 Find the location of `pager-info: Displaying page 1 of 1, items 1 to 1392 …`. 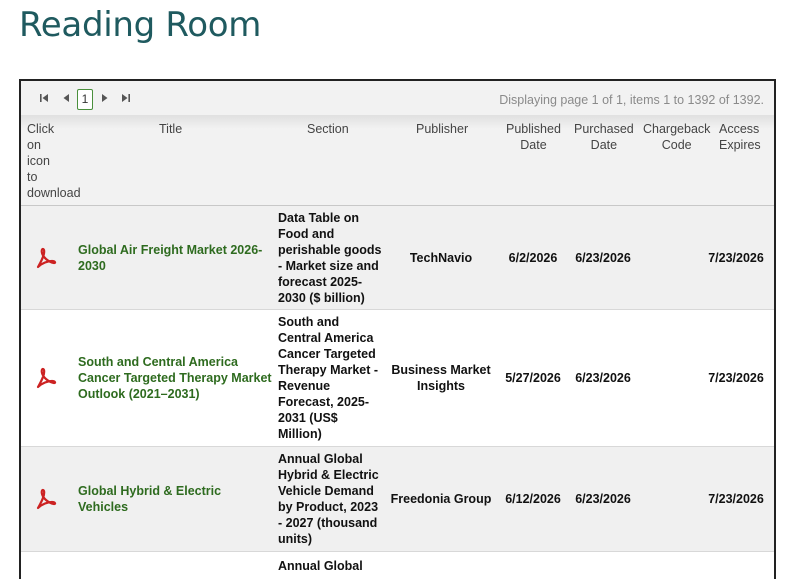

pager-info: Displaying page 1 of 1, items 1 to 1392 … is located at coordinates (631, 100).